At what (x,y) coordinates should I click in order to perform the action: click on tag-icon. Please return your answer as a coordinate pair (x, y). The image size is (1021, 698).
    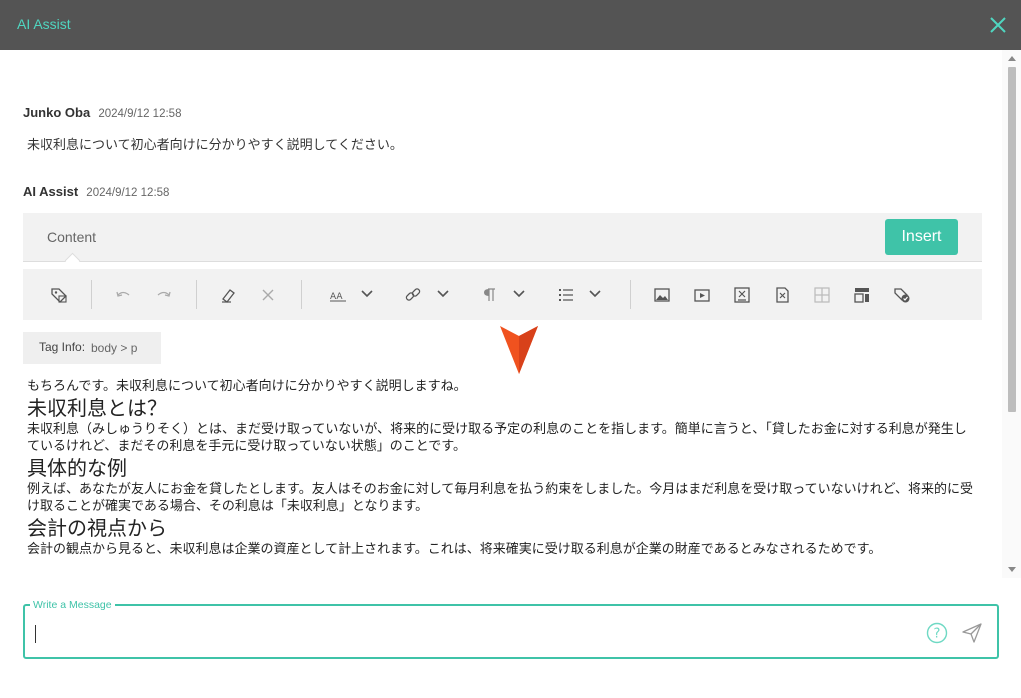
    Looking at the image, I should click on (59, 295).